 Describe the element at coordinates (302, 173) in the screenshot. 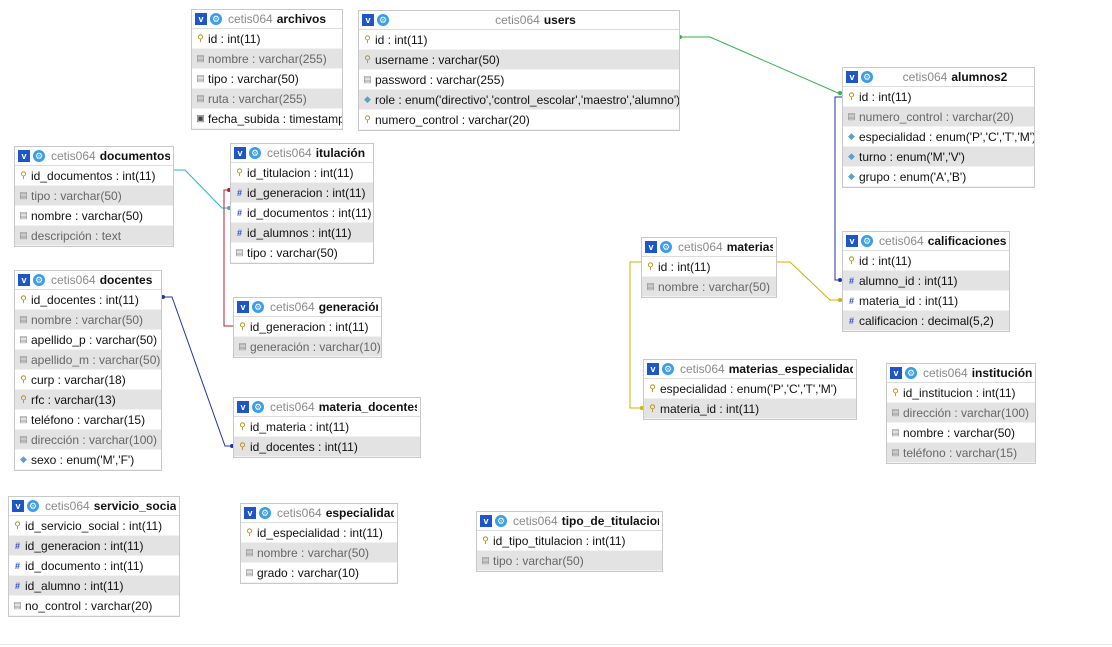

I see `column-row: ⚲ id_titulacion : int(11)` at that location.